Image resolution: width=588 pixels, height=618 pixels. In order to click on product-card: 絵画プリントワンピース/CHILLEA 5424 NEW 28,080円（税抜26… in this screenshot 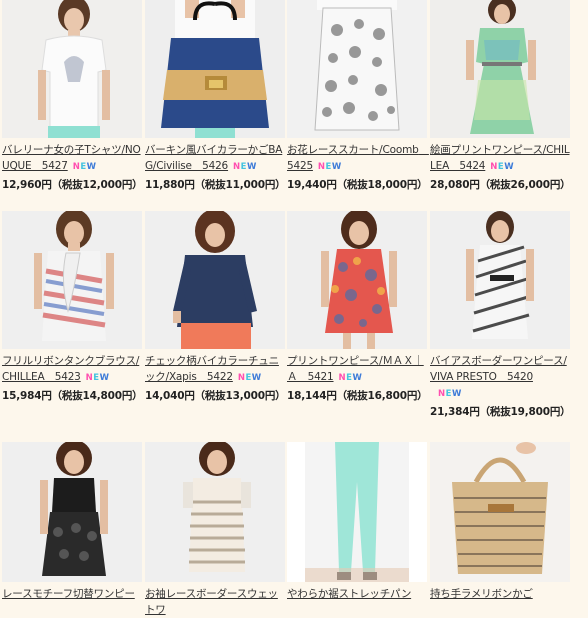, I will do `click(501, 96)`.